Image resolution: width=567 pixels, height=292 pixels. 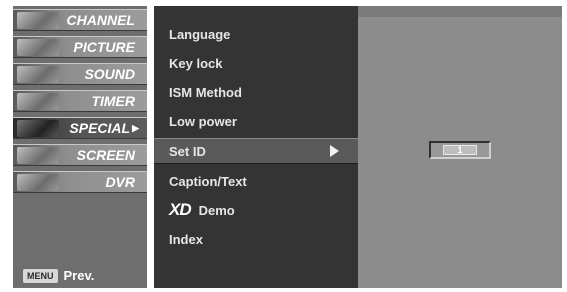 What do you see at coordinates (203, 121) in the screenshot?
I see `submenu-item-label: Low power` at bounding box center [203, 121].